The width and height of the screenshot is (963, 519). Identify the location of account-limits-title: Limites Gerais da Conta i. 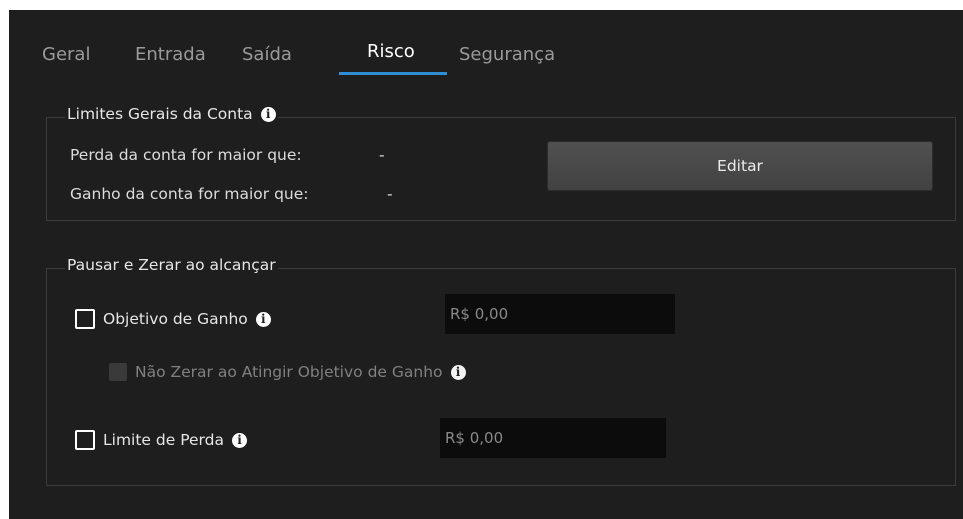
(171, 114).